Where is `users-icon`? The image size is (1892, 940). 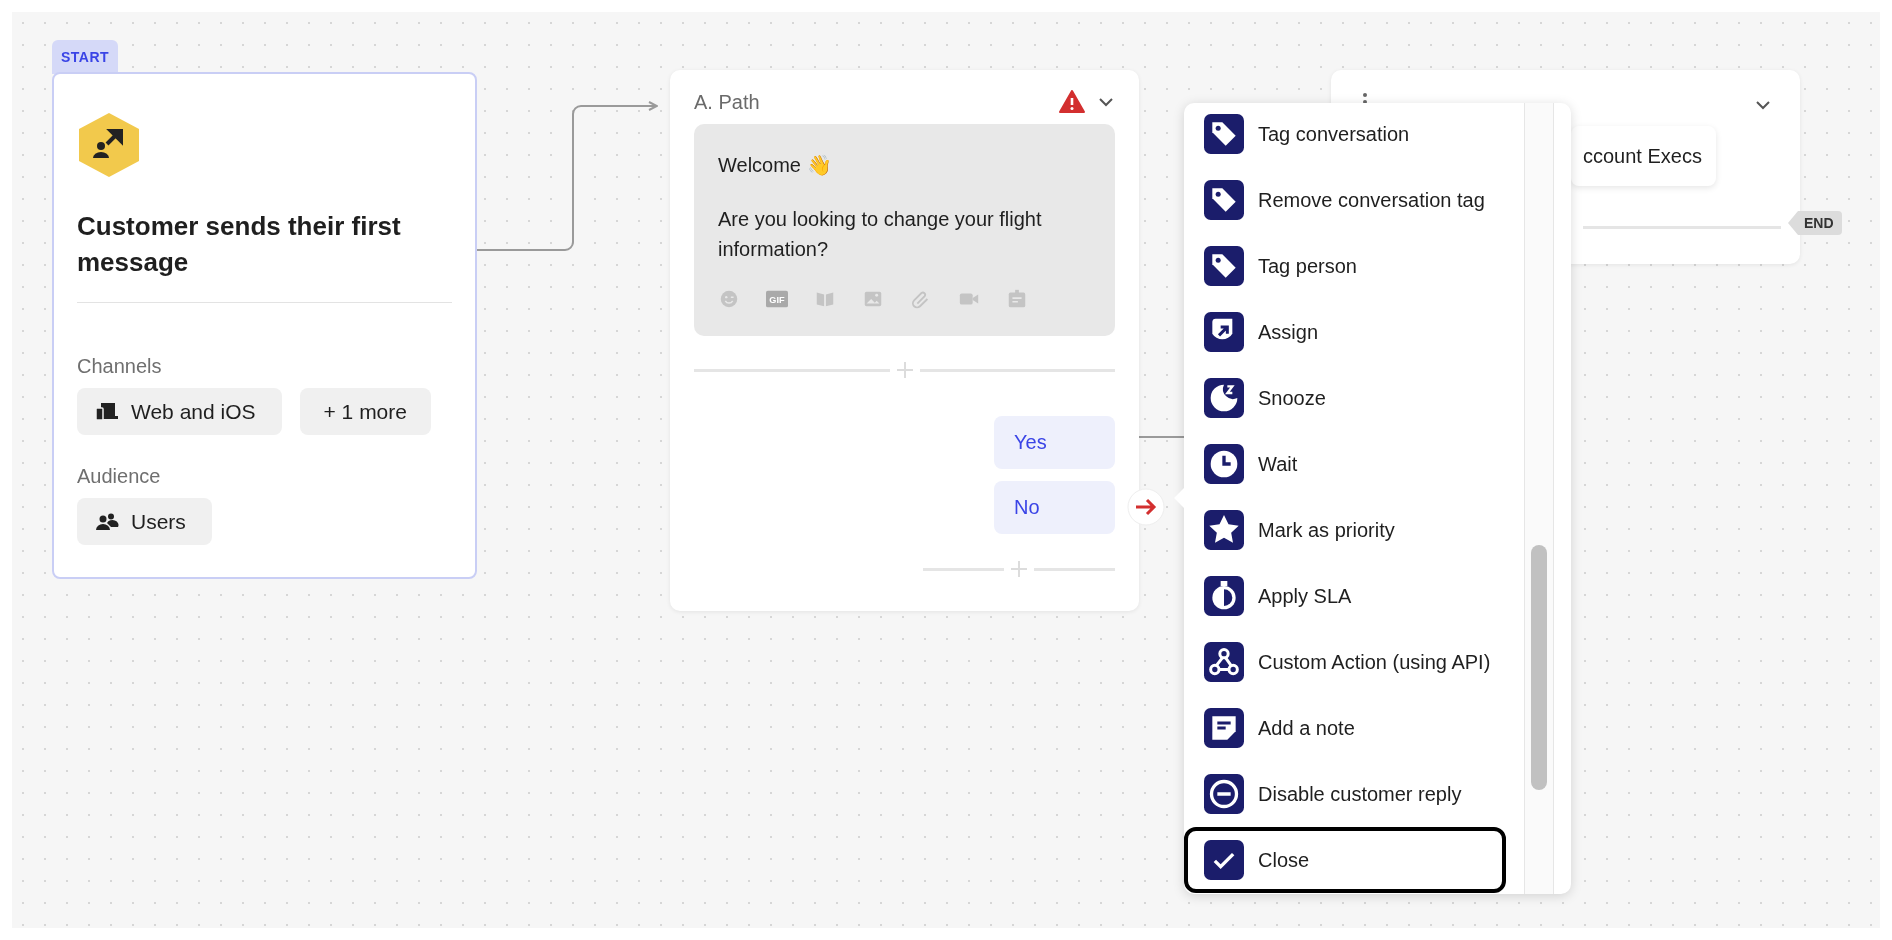
users-icon is located at coordinates (107, 521).